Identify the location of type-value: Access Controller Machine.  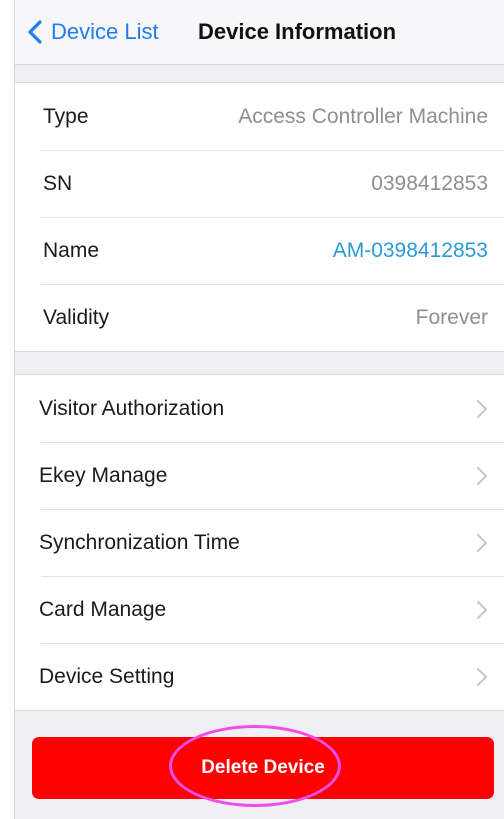
(363, 116).